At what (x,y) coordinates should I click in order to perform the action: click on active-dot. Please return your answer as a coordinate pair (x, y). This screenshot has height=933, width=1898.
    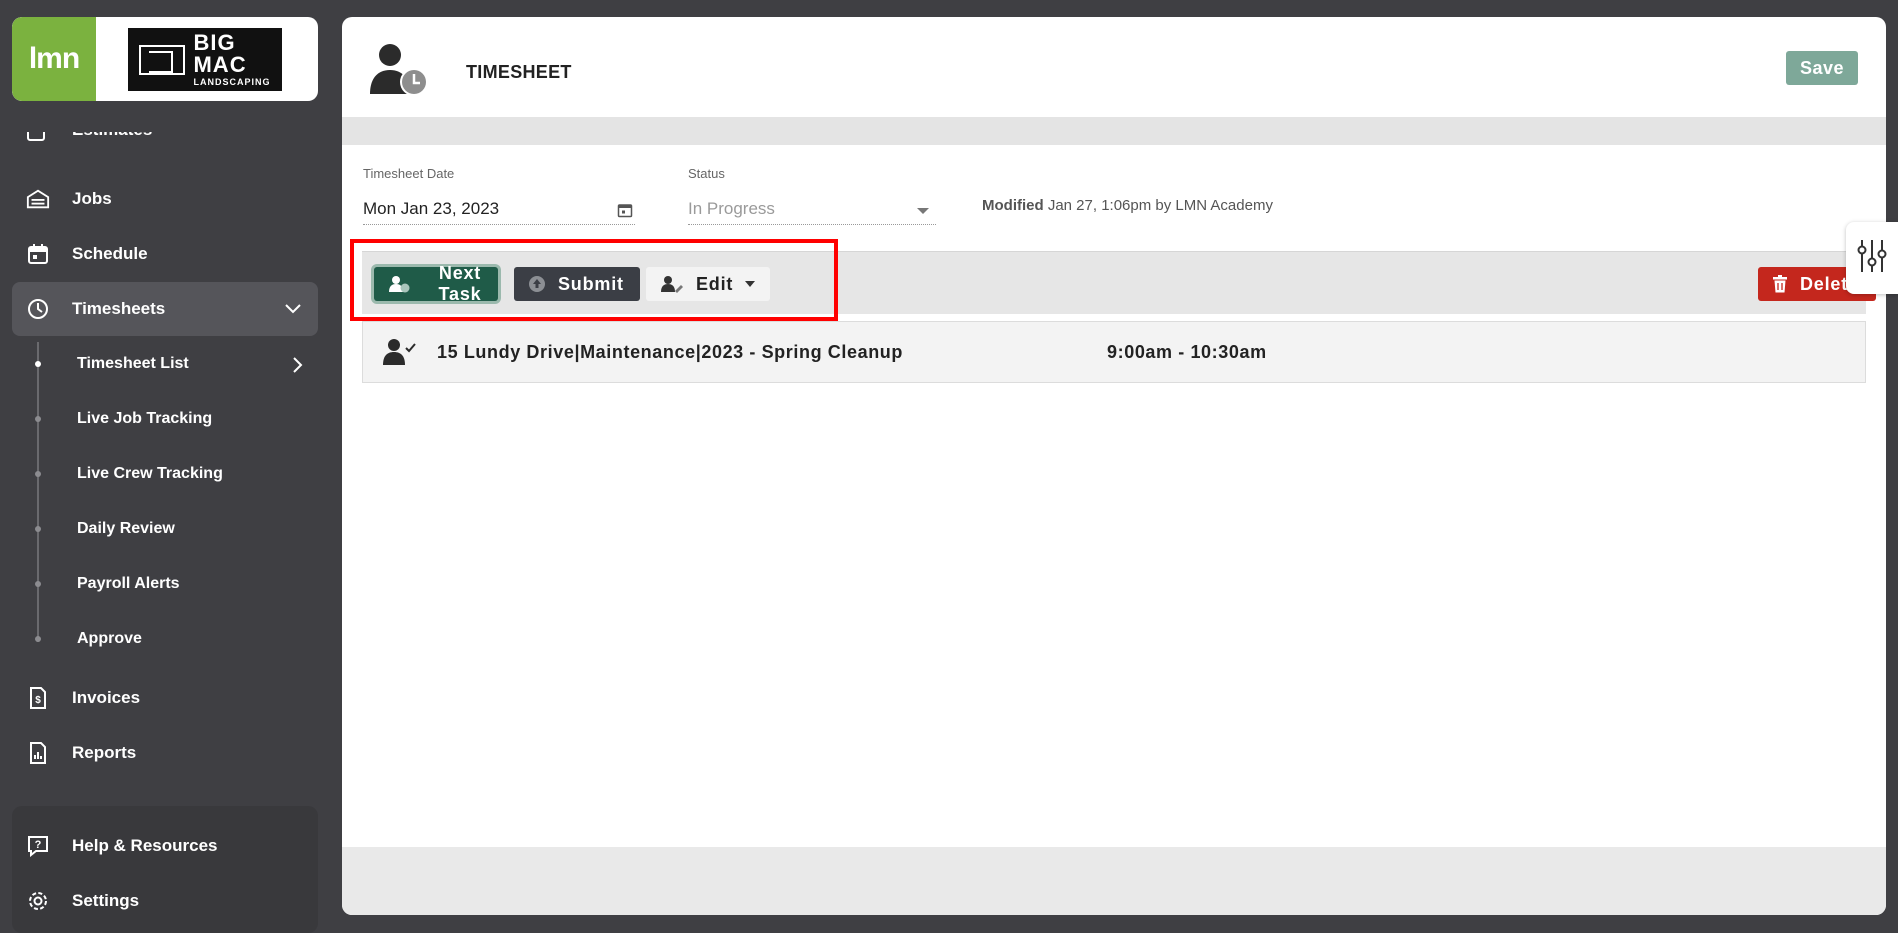
    Looking at the image, I should click on (38, 364).